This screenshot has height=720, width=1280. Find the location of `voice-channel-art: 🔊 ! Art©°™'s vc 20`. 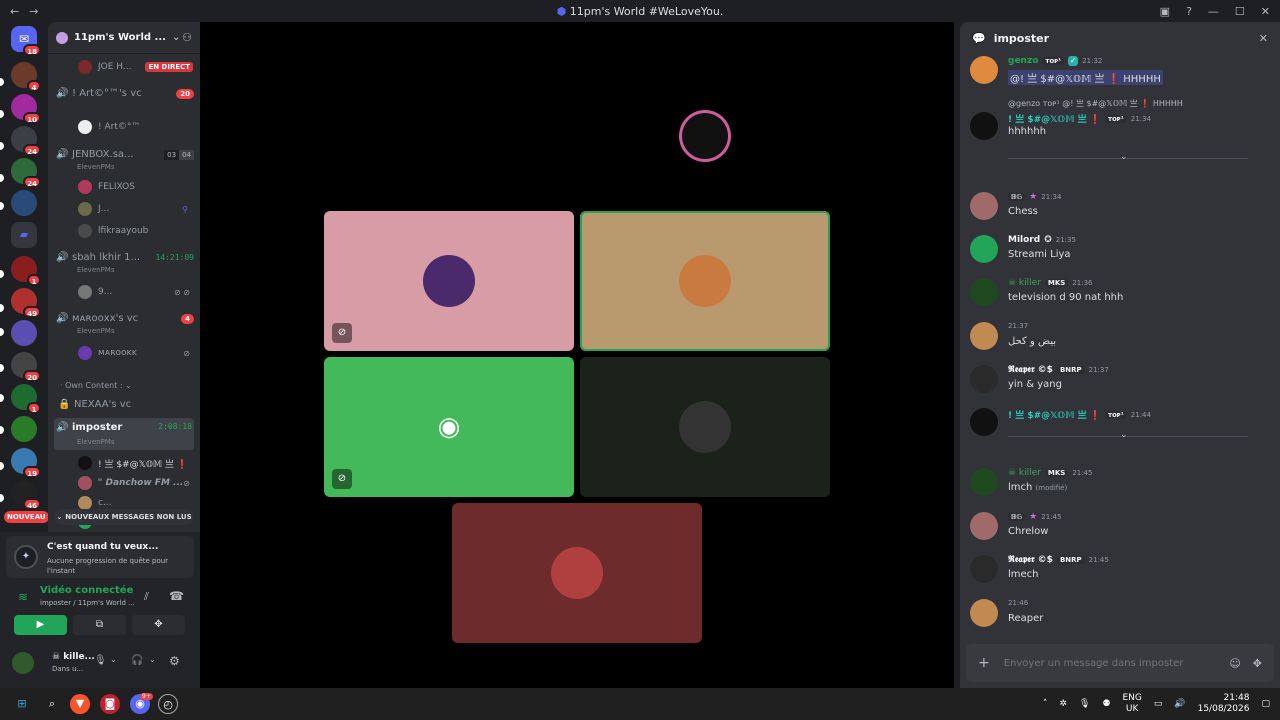

voice-channel-art: 🔊 ! Art©°™'s vc 20 is located at coordinates (125, 93).